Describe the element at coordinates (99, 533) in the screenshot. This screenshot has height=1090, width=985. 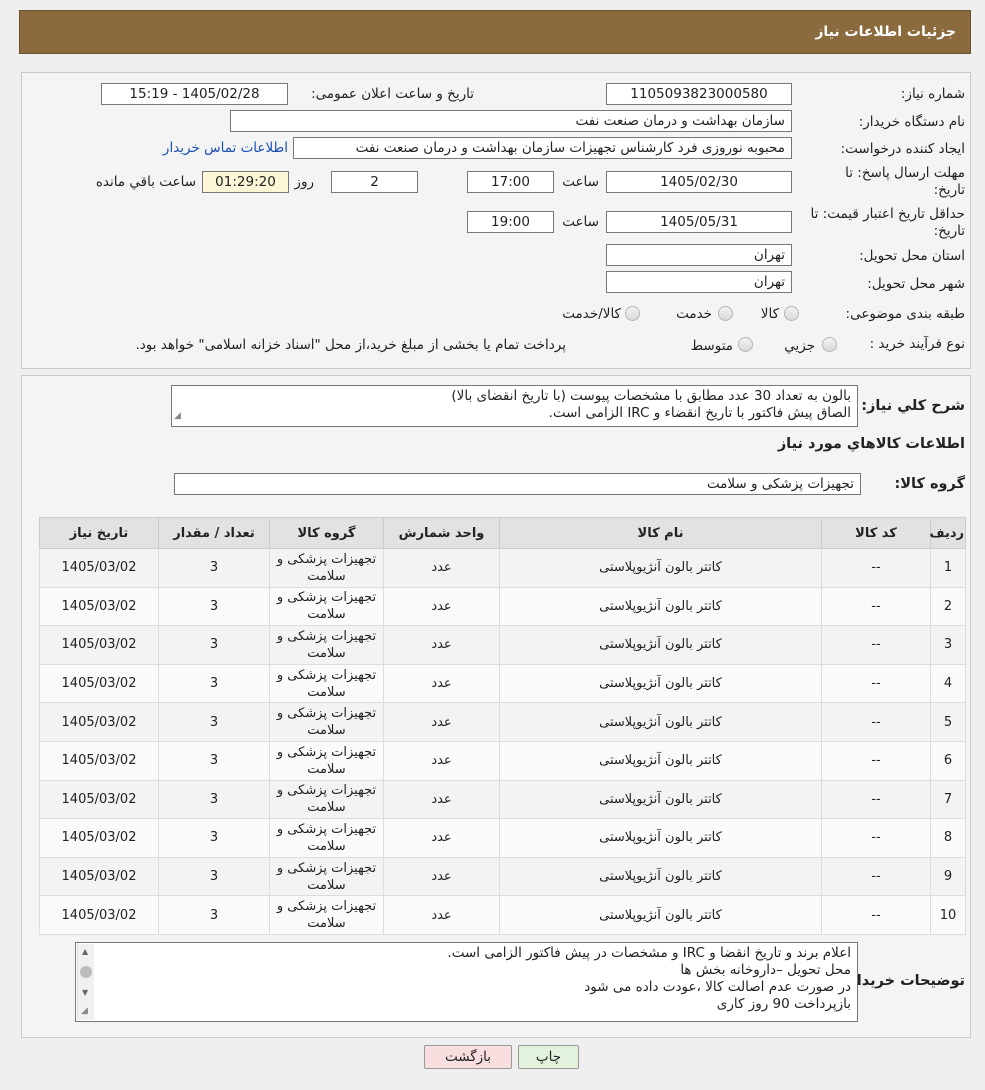
I see `header-need-date: تاریخ نیاز` at that location.